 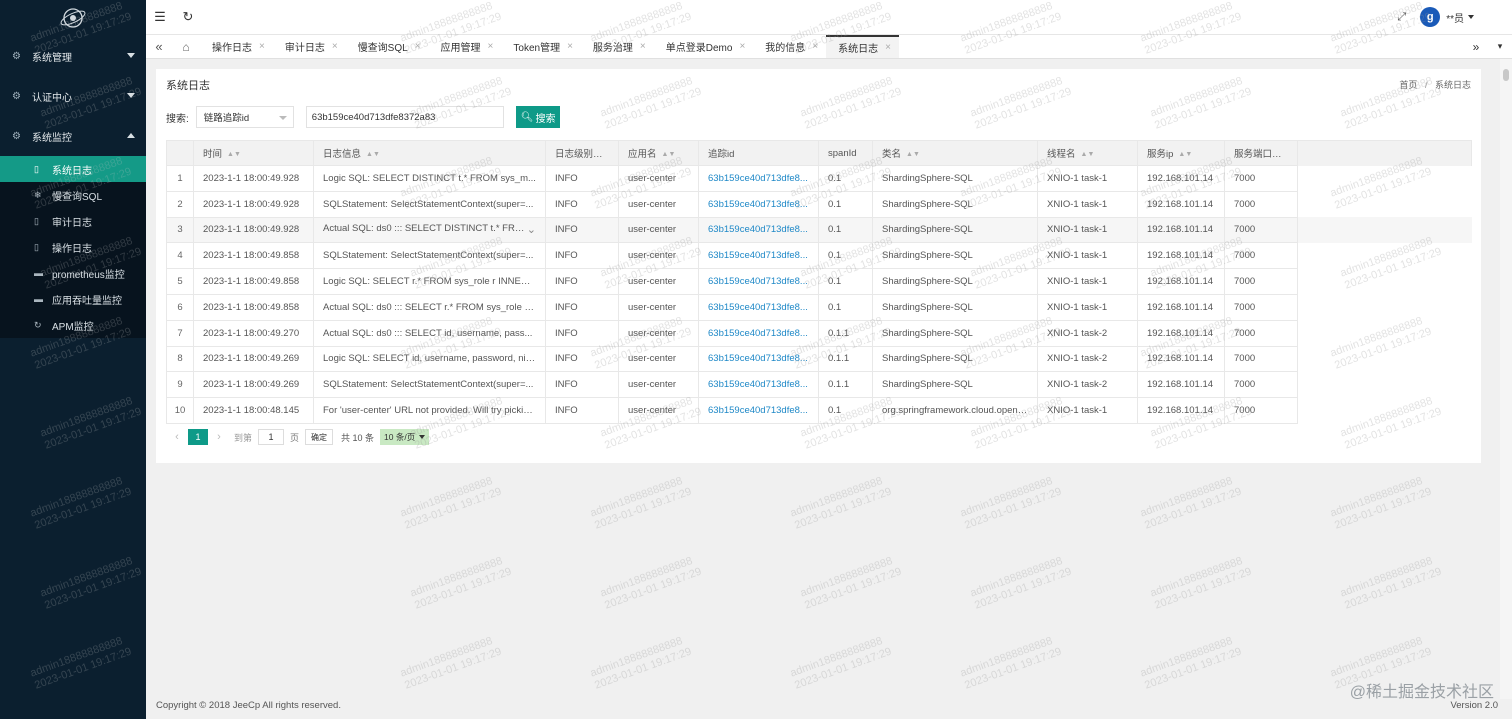 I want to click on search-input, so click(x=404, y=117).